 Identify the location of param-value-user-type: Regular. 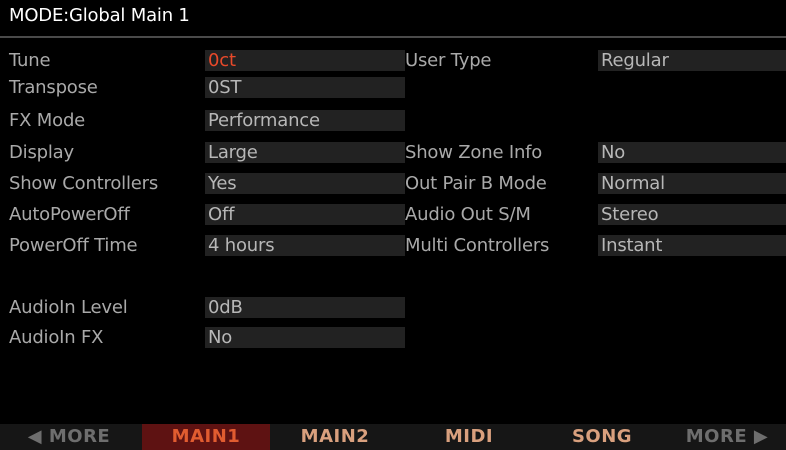
(692, 60).